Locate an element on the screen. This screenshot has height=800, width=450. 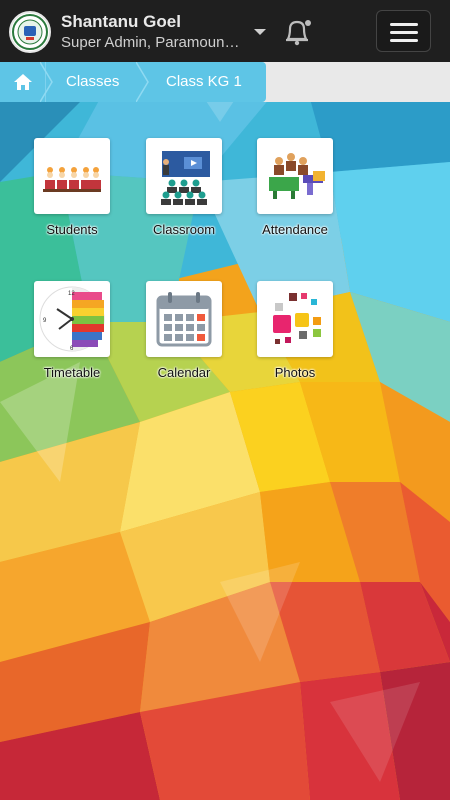
tile-attendance: Attendance is located at coordinates (295, 187).